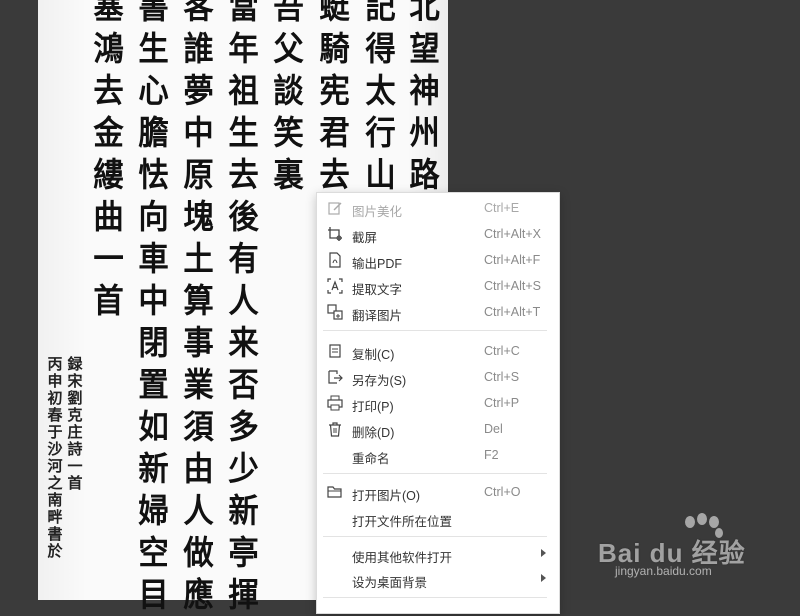 Image resolution: width=800 pixels, height=616 pixels. I want to click on pdf-icon, so click(335, 260).